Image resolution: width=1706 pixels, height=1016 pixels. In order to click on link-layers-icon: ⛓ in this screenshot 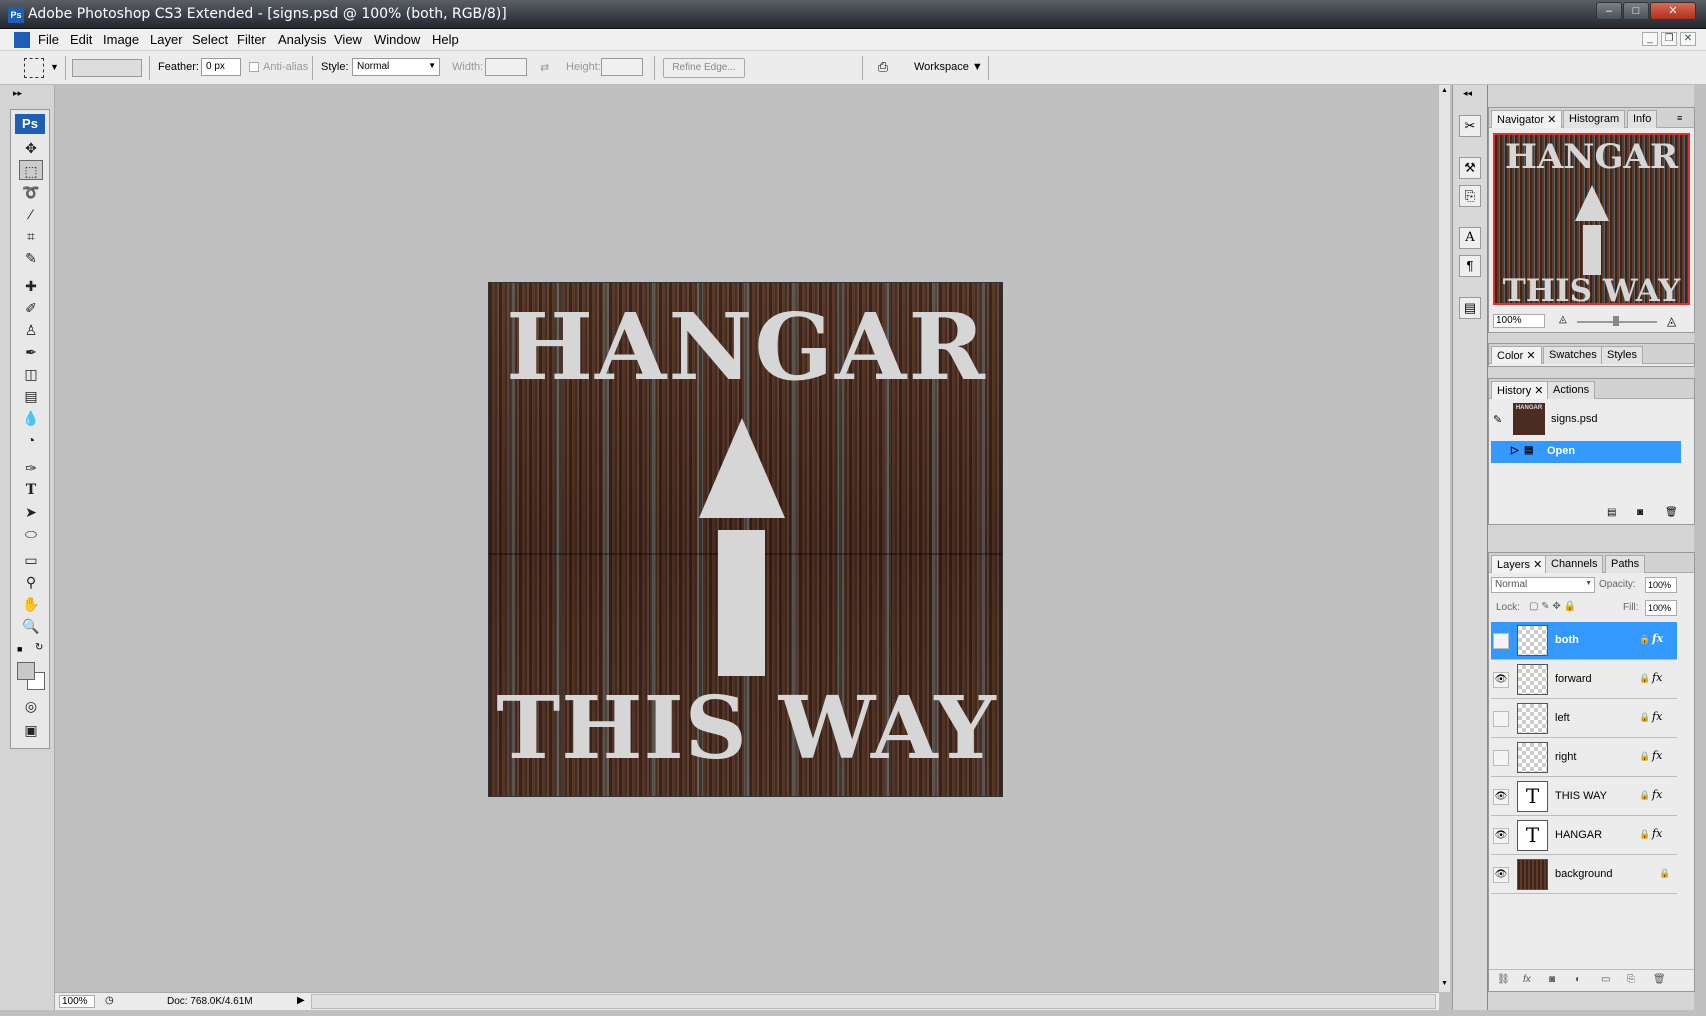, I will do `click(1503, 979)`.